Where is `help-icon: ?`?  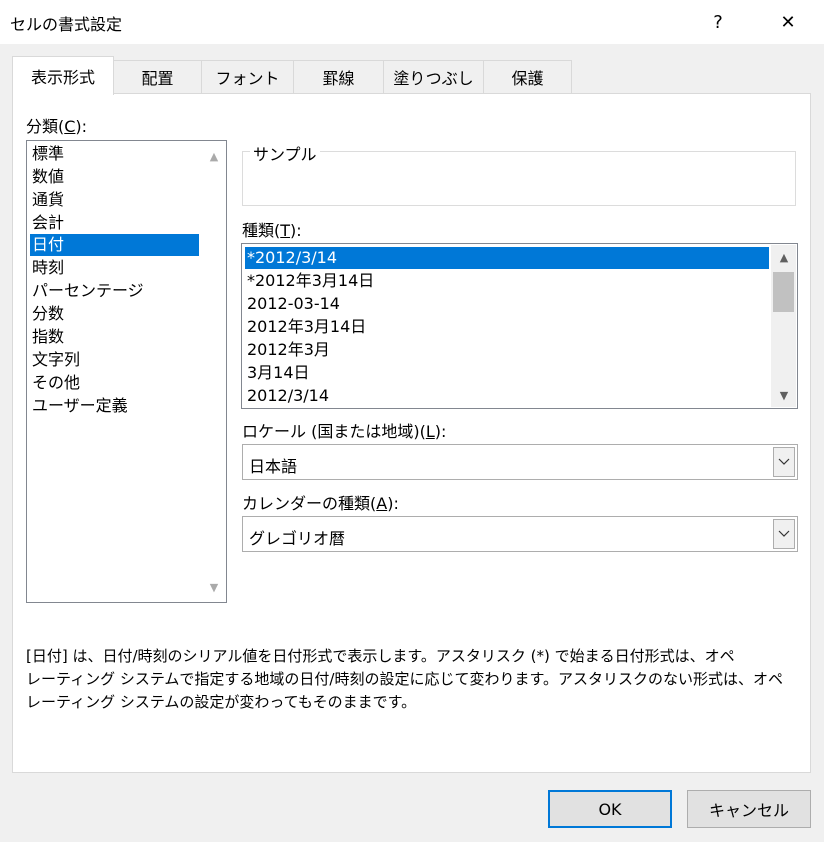
help-icon: ? is located at coordinates (718, 22).